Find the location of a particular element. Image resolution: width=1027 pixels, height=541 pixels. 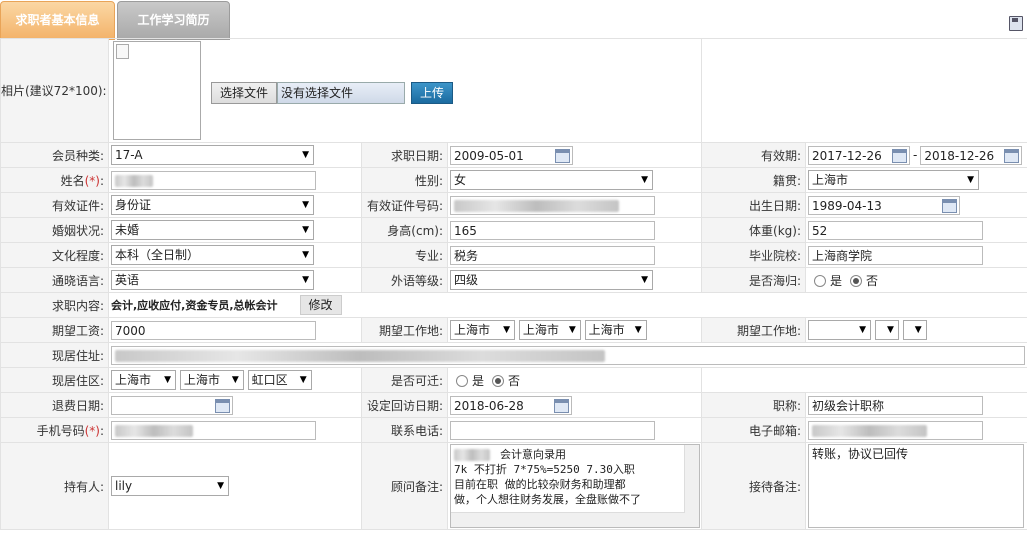

job-content-label: 求职内容: is located at coordinates (54, 305).